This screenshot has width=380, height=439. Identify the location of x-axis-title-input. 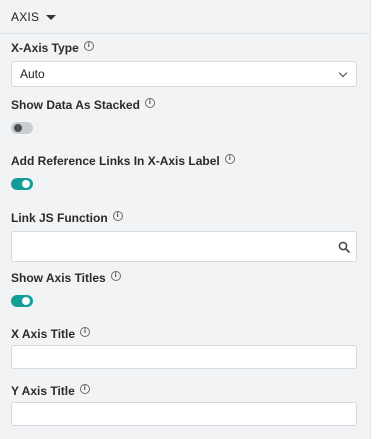
(184, 357).